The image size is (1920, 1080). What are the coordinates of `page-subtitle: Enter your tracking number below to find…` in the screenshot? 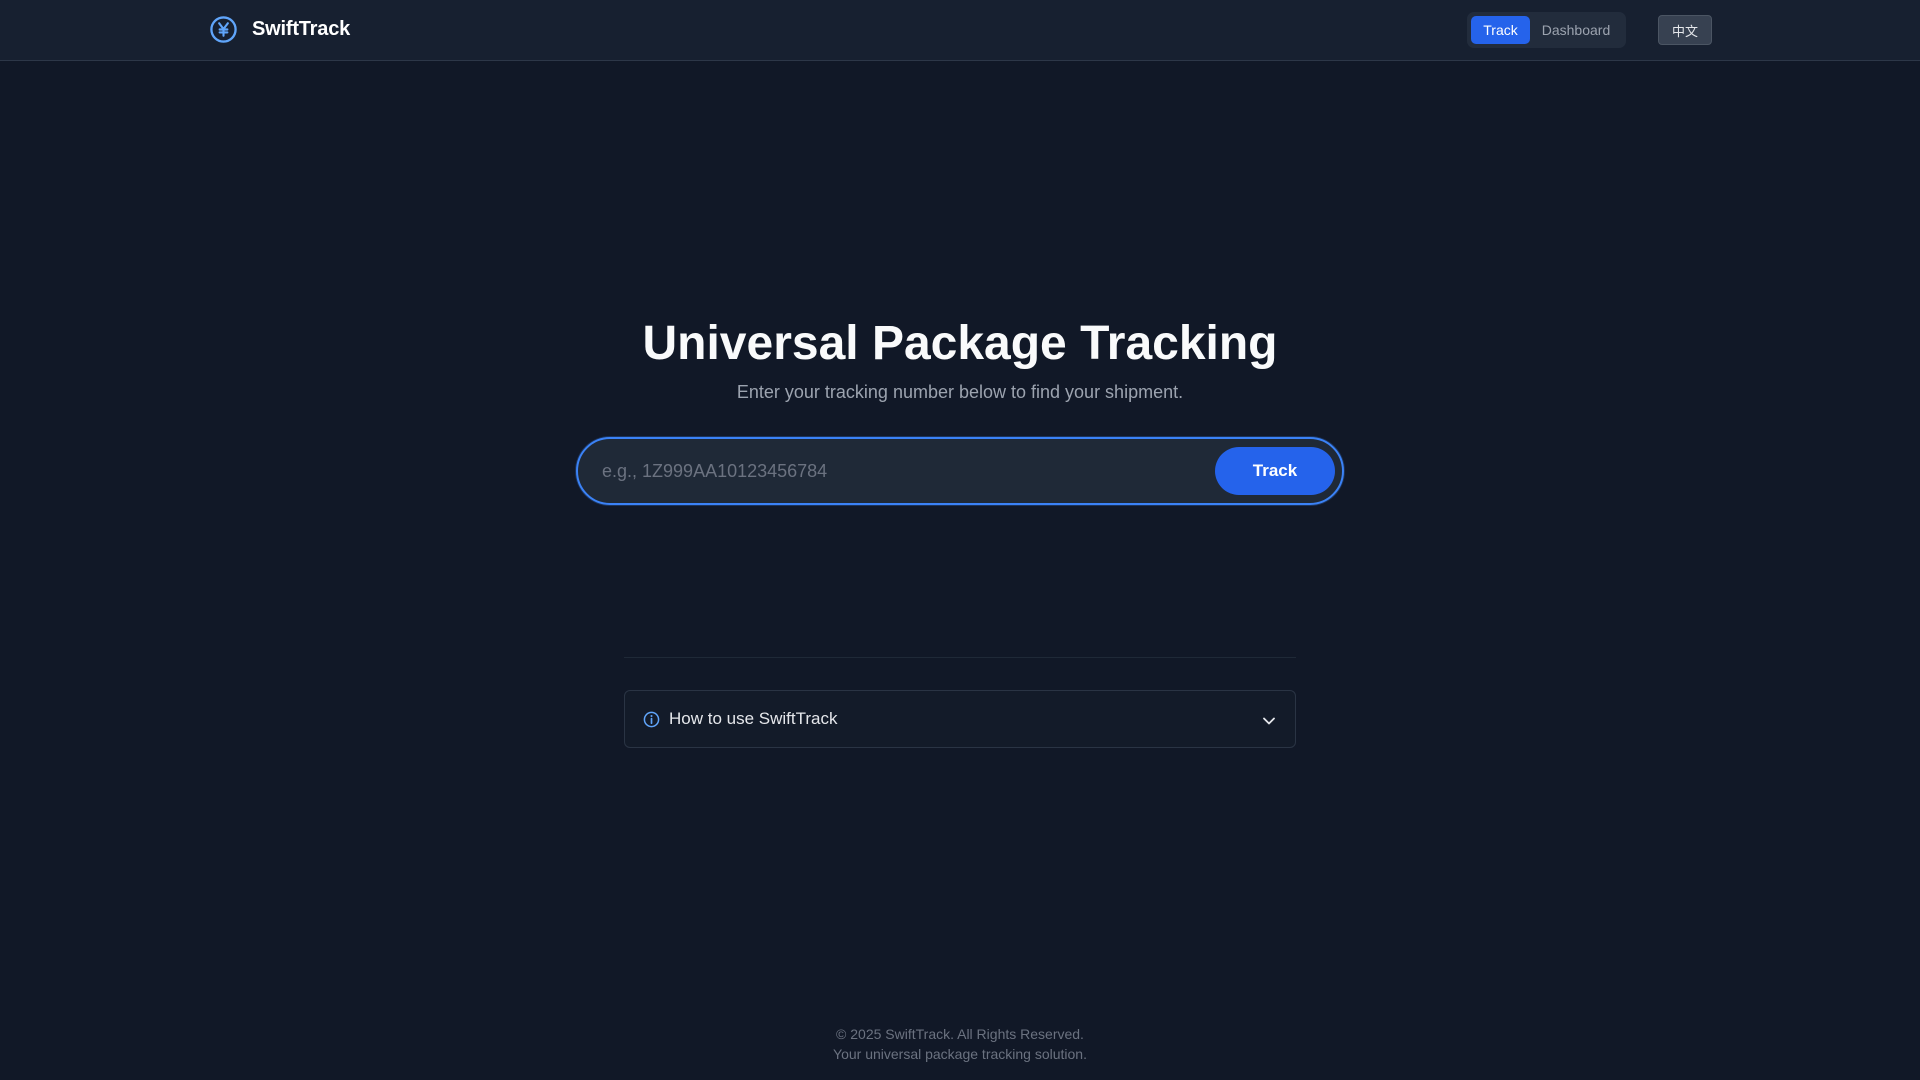 It's located at (960, 392).